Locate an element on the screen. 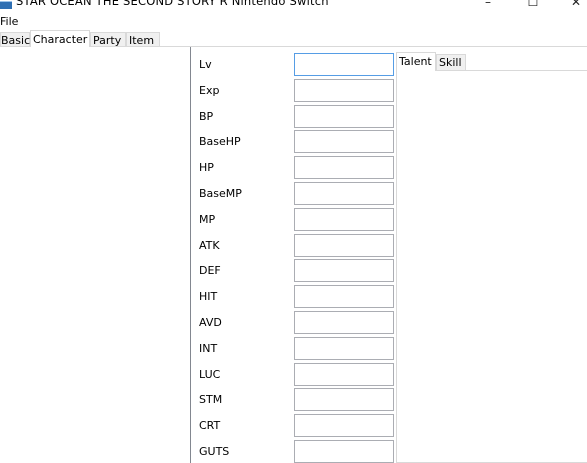 The width and height of the screenshot is (587, 463). stat-label-exp: Exp is located at coordinates (209, 90).